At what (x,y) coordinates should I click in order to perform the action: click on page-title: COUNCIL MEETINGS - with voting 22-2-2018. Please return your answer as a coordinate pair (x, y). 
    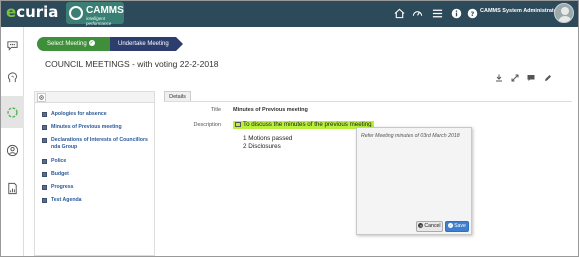
    Looking at the image, I should click on (132, 64).